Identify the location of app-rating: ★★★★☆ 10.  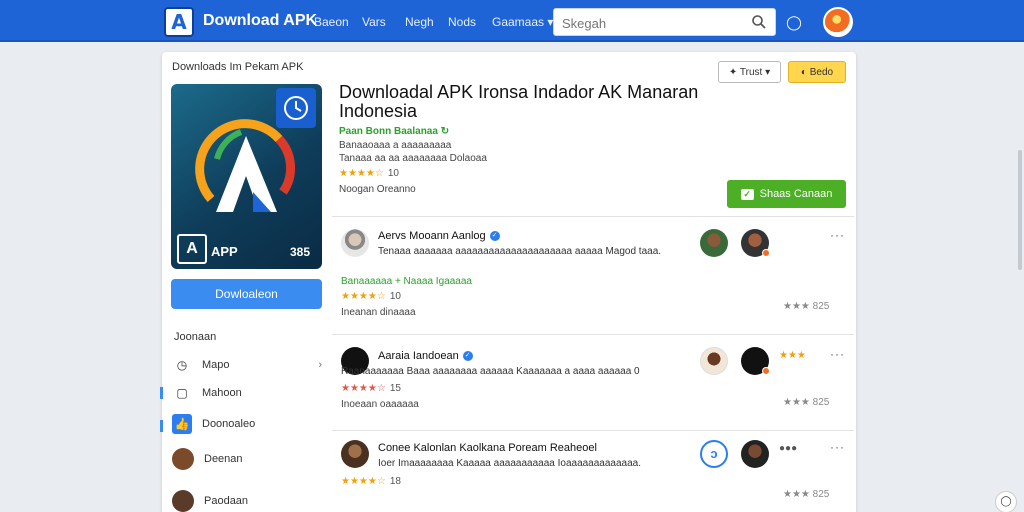
(369, 173).